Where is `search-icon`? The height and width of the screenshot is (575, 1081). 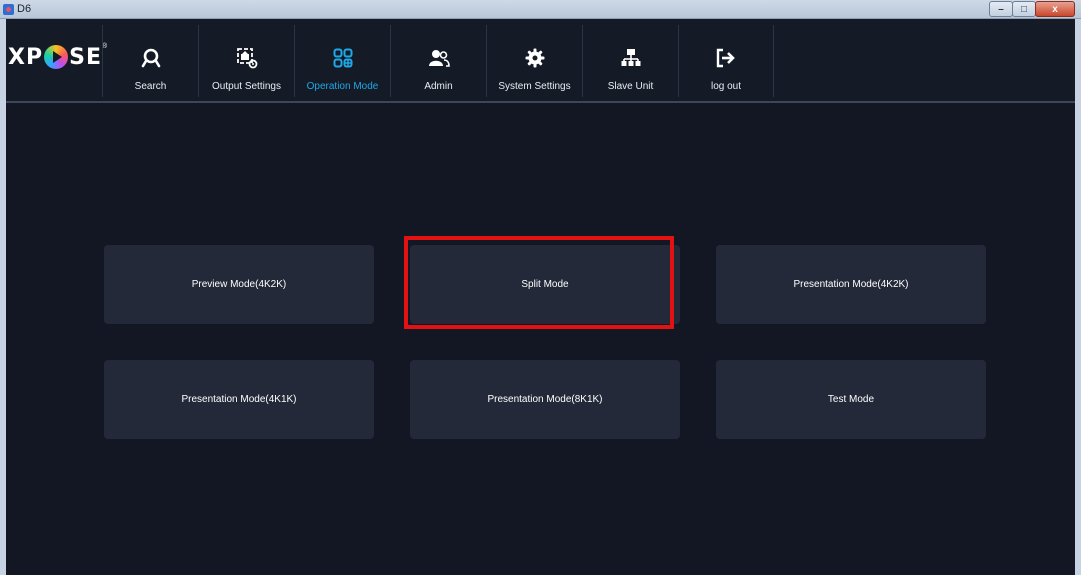 search-icon is located at coordinates (151, 58).